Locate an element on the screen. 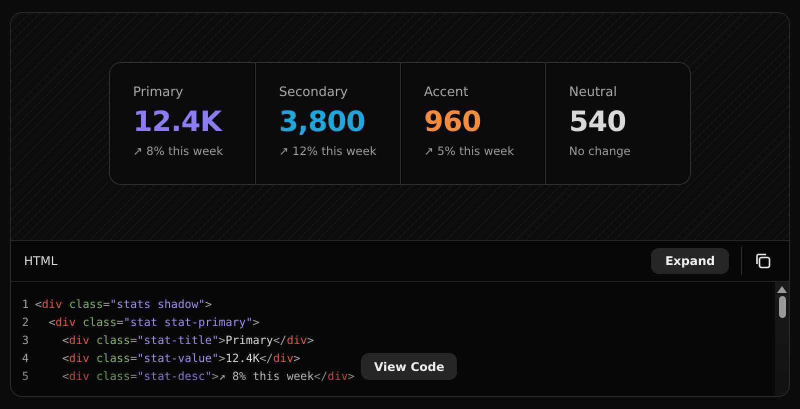  copy-icon is located at coordinates (763, 261).